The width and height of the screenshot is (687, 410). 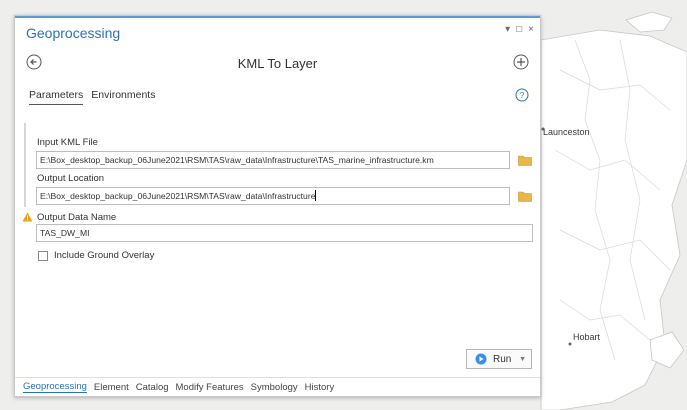 I want to click on map-label-launceston: Launceston, so click(x=566, y=132).